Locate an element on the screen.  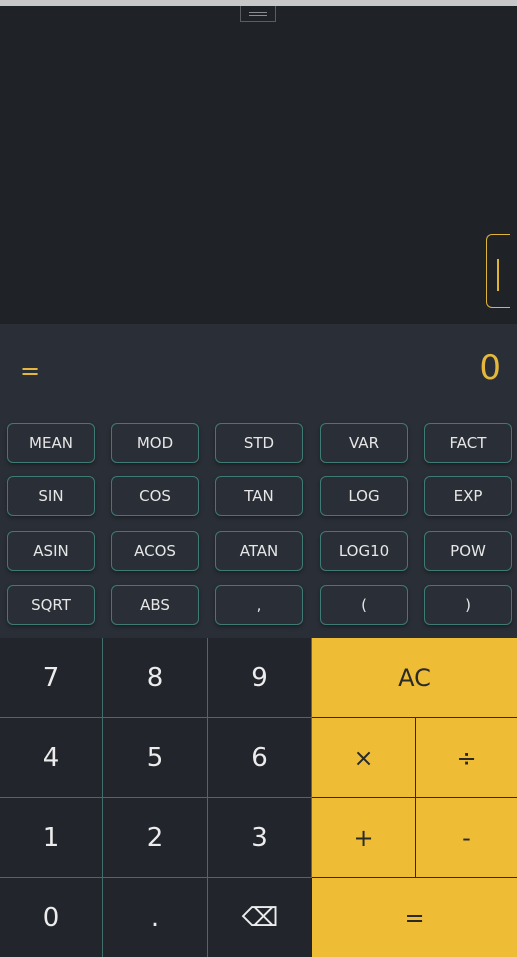
clear-button: AC is located at coordinates (414, 678).